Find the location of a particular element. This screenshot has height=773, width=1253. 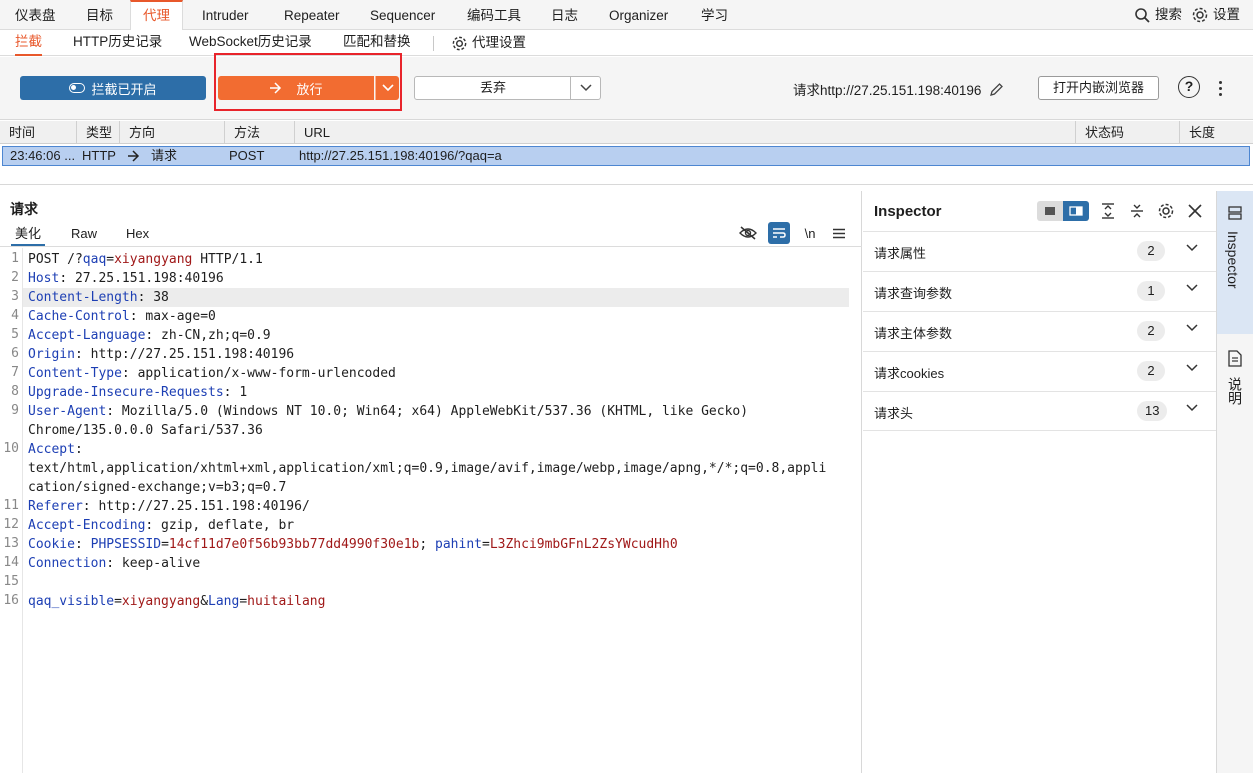

code-key: Cookie is located at coordinates (51, 544).